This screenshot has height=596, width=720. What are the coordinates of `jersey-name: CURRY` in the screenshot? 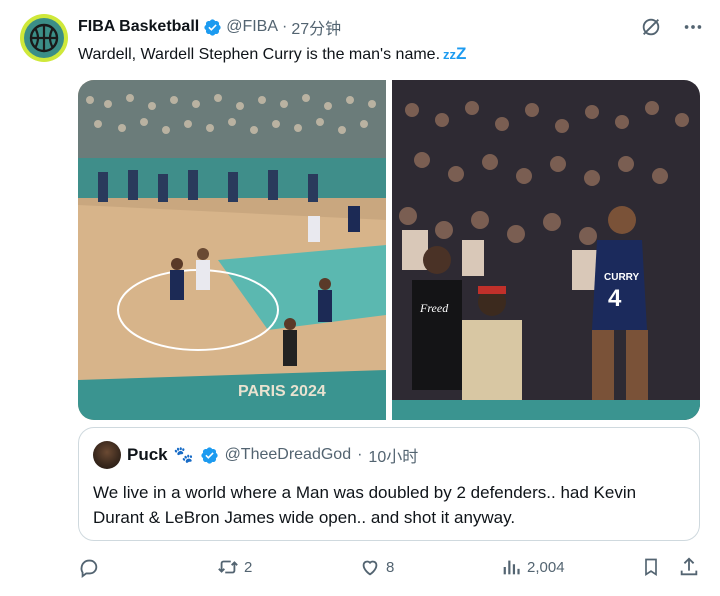 It's located at (622, 277).